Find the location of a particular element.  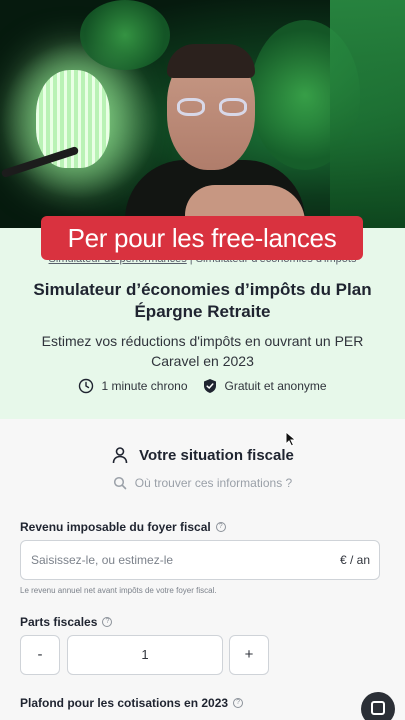

parts-label-text: Parts fiscales is located at coordinates (59, 622).